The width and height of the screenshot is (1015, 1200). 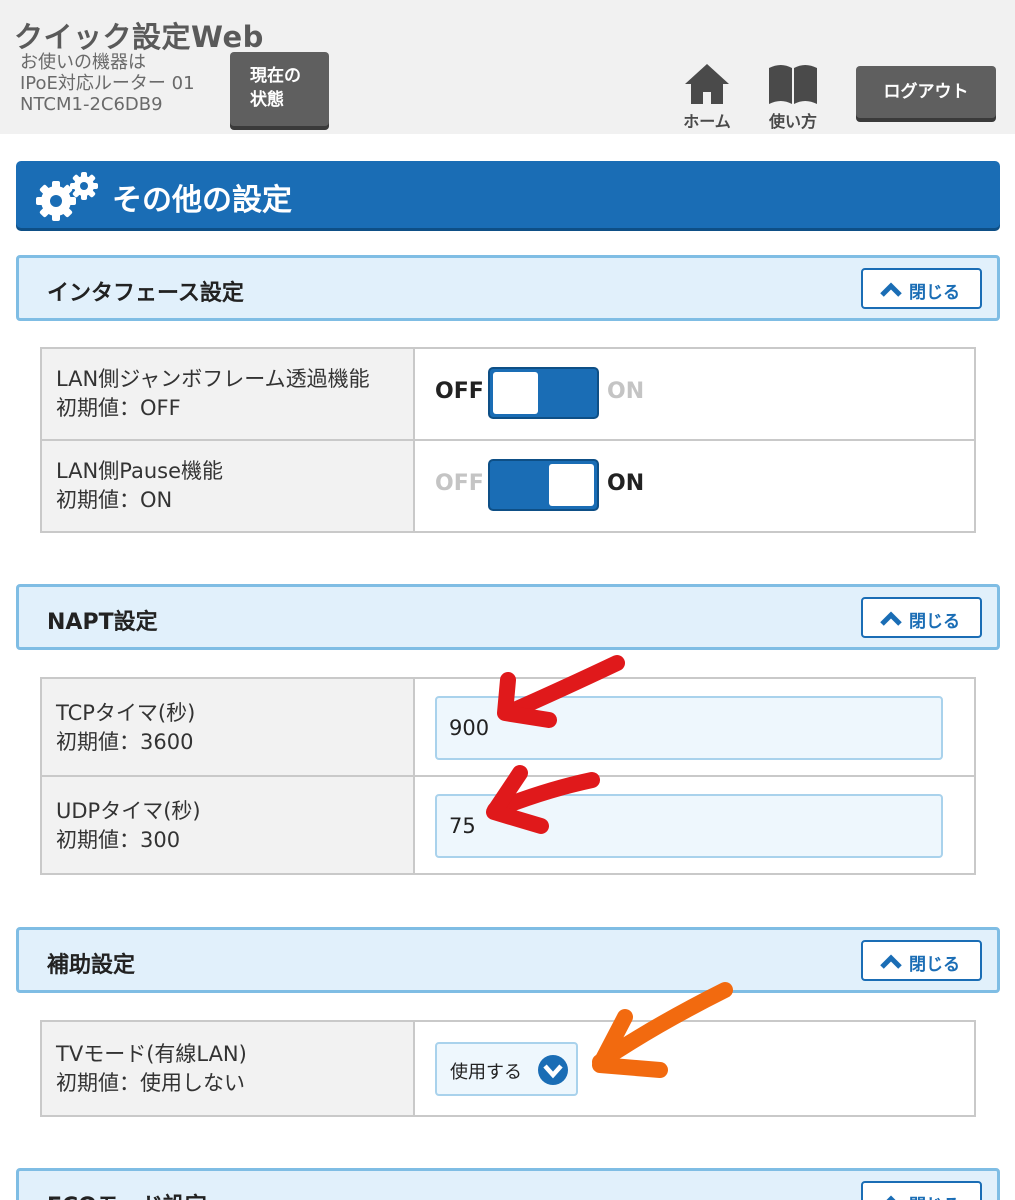 What do you see at coordinates (126, 713) in the screenshot?
I see `setting-name: TCPタイマ(秒)` at bounding box center [126, 713].